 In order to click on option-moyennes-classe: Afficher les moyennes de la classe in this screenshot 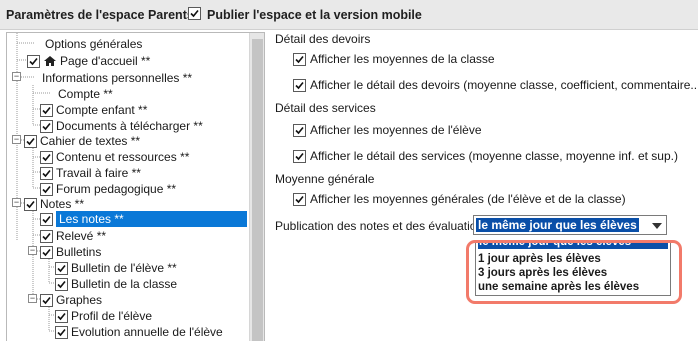, I will do `click(394, 59)`.